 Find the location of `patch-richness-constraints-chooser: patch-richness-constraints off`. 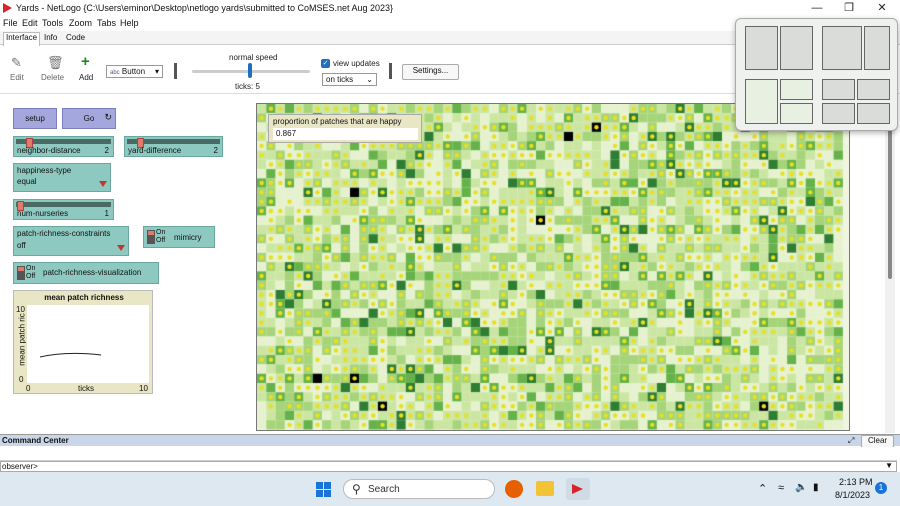

patch-richness-constraints-chooser: patch-richness-constraints off is located at coordinates (71, 241).